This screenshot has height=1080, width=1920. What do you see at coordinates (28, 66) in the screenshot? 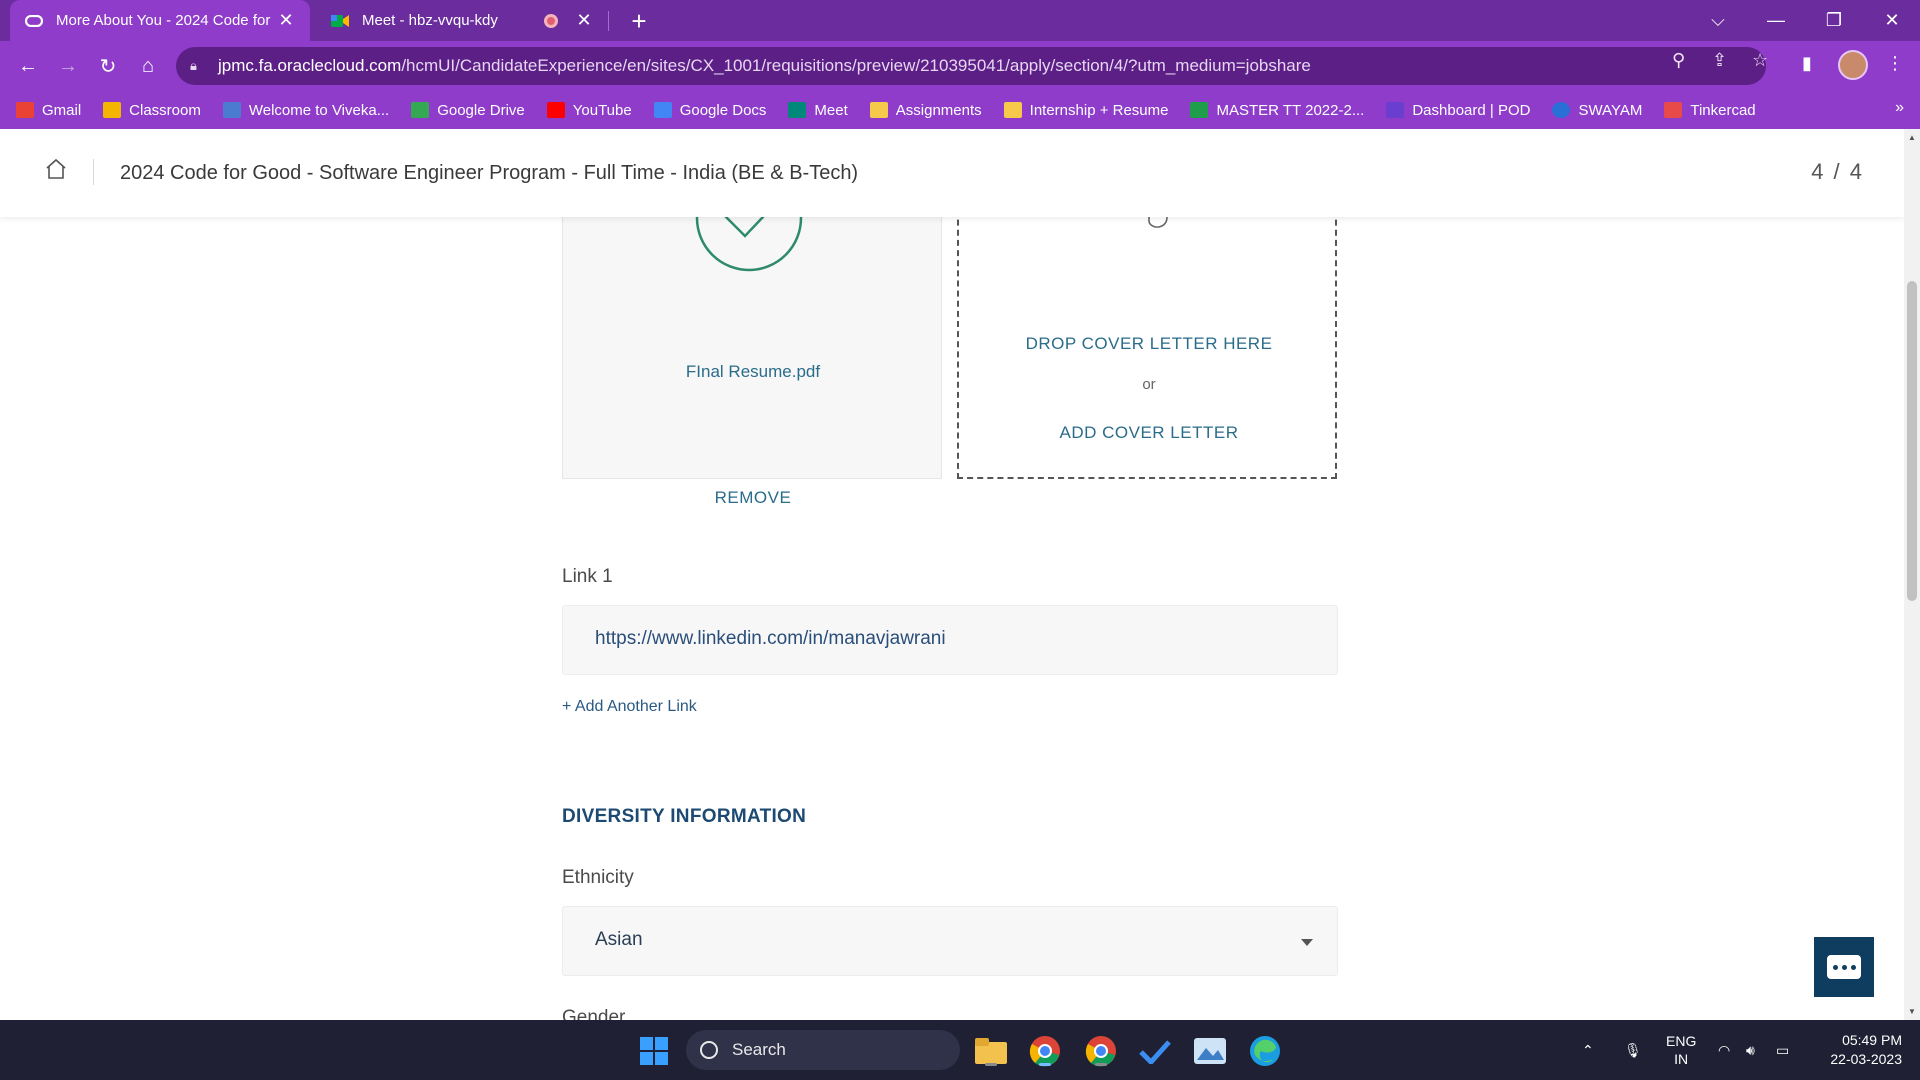
I see `back-arrow-icon: ←` at bounding box center [28, 66].